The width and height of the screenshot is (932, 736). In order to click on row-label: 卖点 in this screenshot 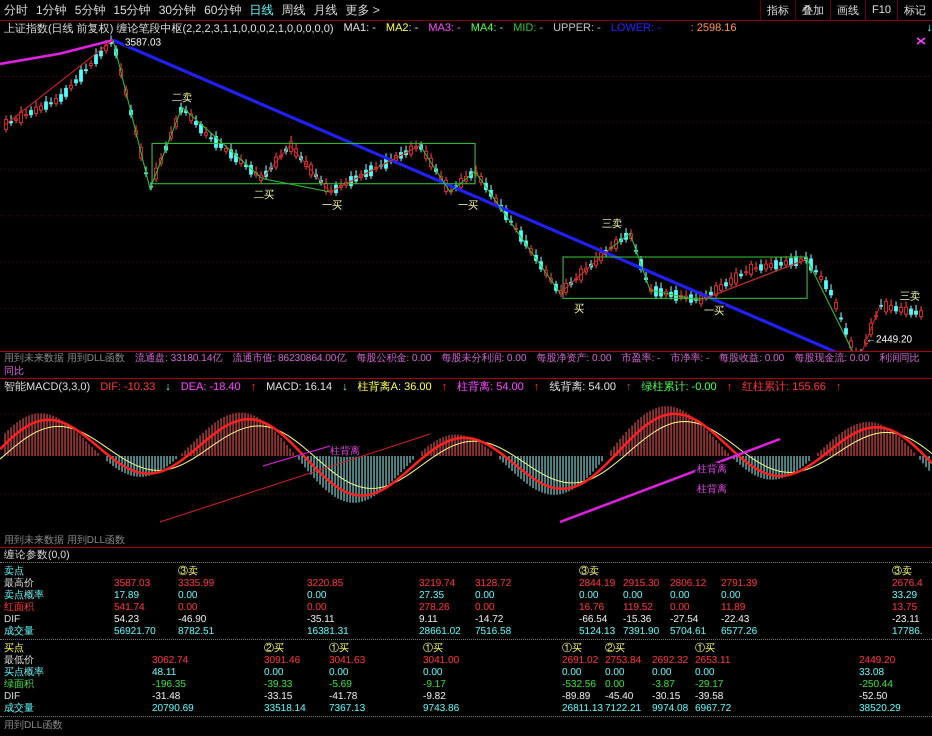, I will do `click(14, 572)`.